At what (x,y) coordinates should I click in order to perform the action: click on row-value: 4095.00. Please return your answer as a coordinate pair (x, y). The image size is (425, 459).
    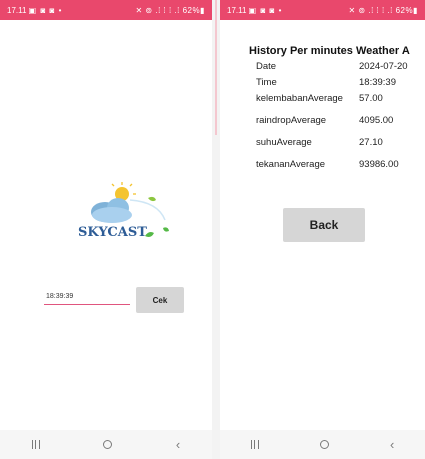
    Looking at the image, I should click on (376, 120).